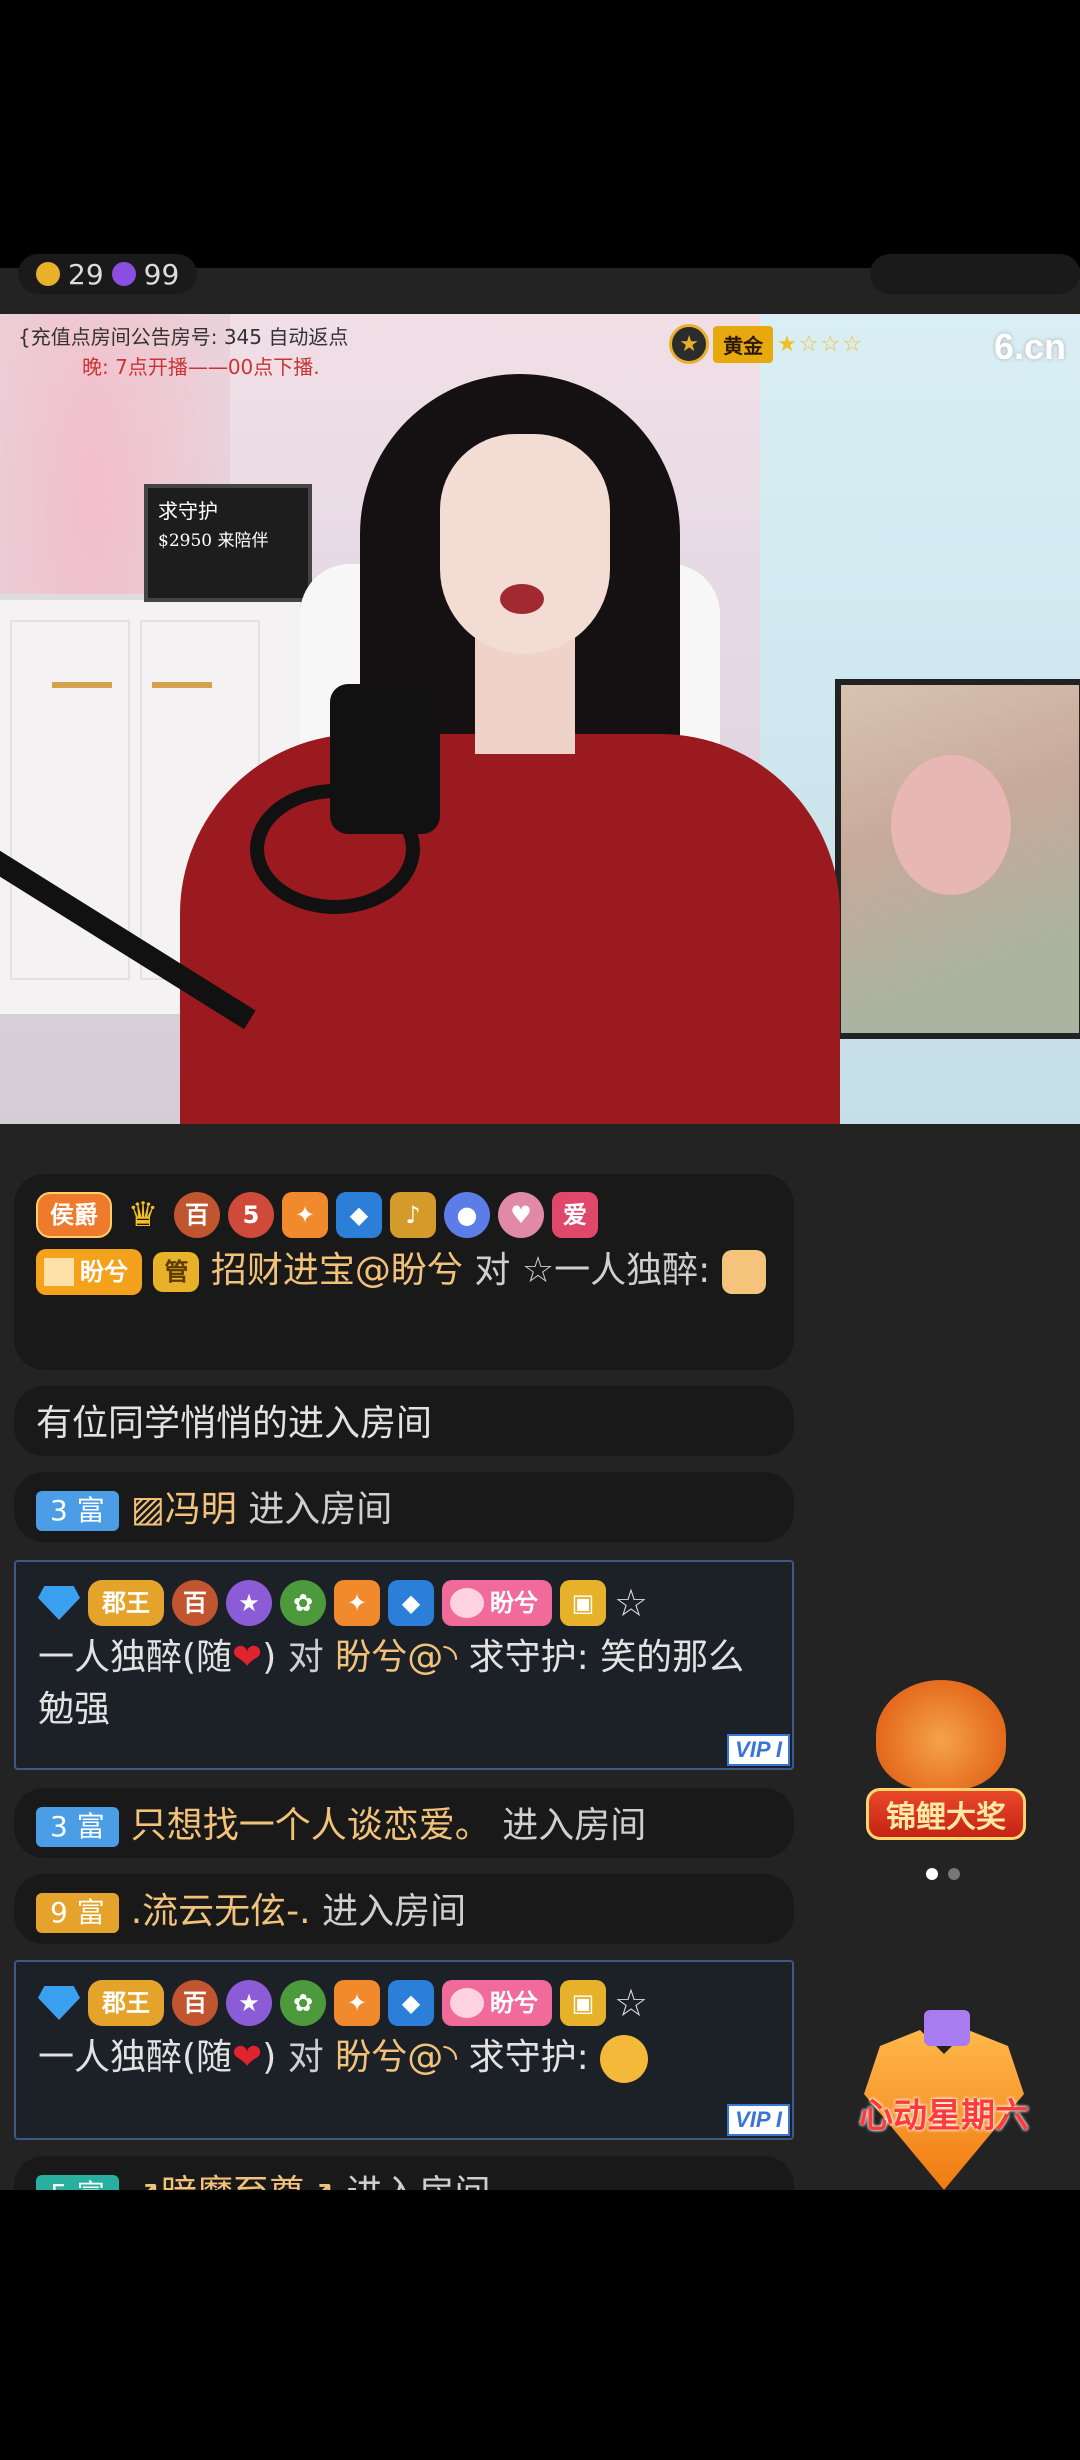 The height and width of the screenshot is (2460, 1080). Describe the element at coordinates (944, 2116) in the screenshot. I see `heart-saturday-label: 心动星期六` at that location.